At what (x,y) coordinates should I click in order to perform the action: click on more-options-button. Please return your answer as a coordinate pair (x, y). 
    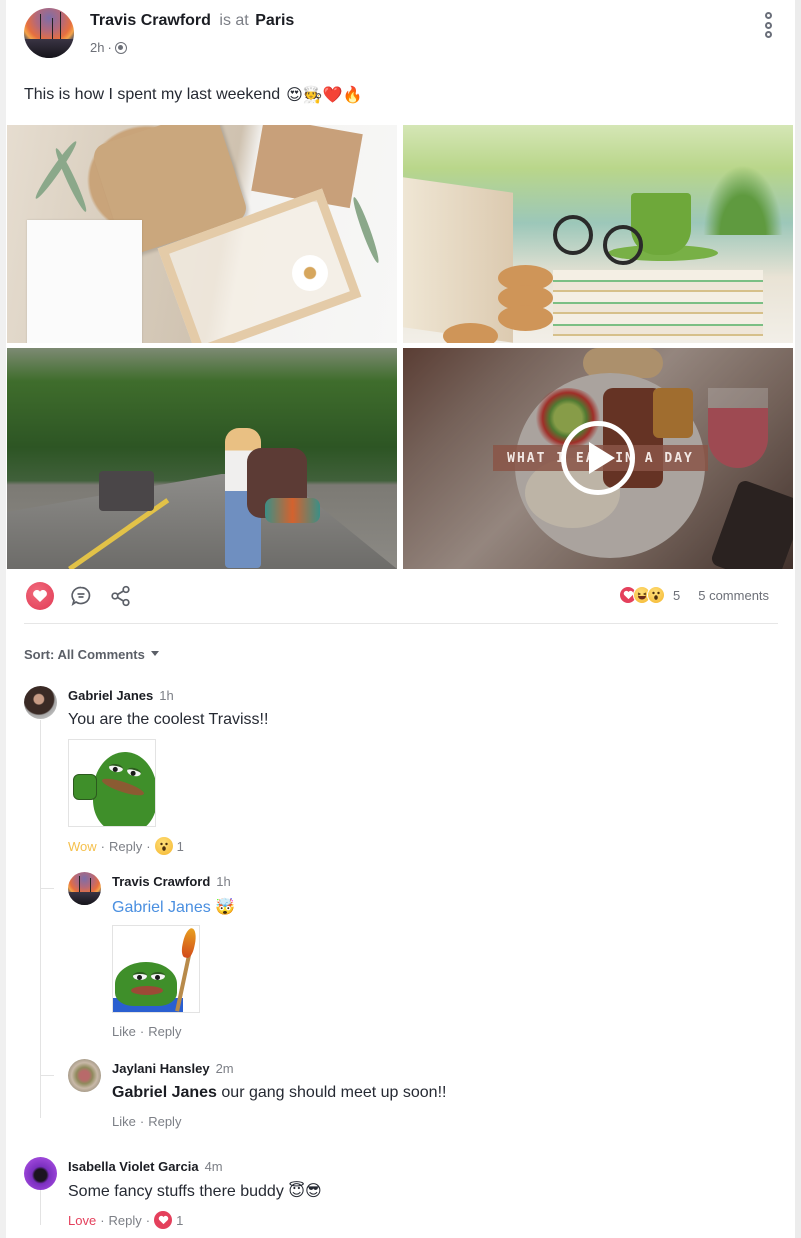
    Looking at the image, I should click on (768, 25).